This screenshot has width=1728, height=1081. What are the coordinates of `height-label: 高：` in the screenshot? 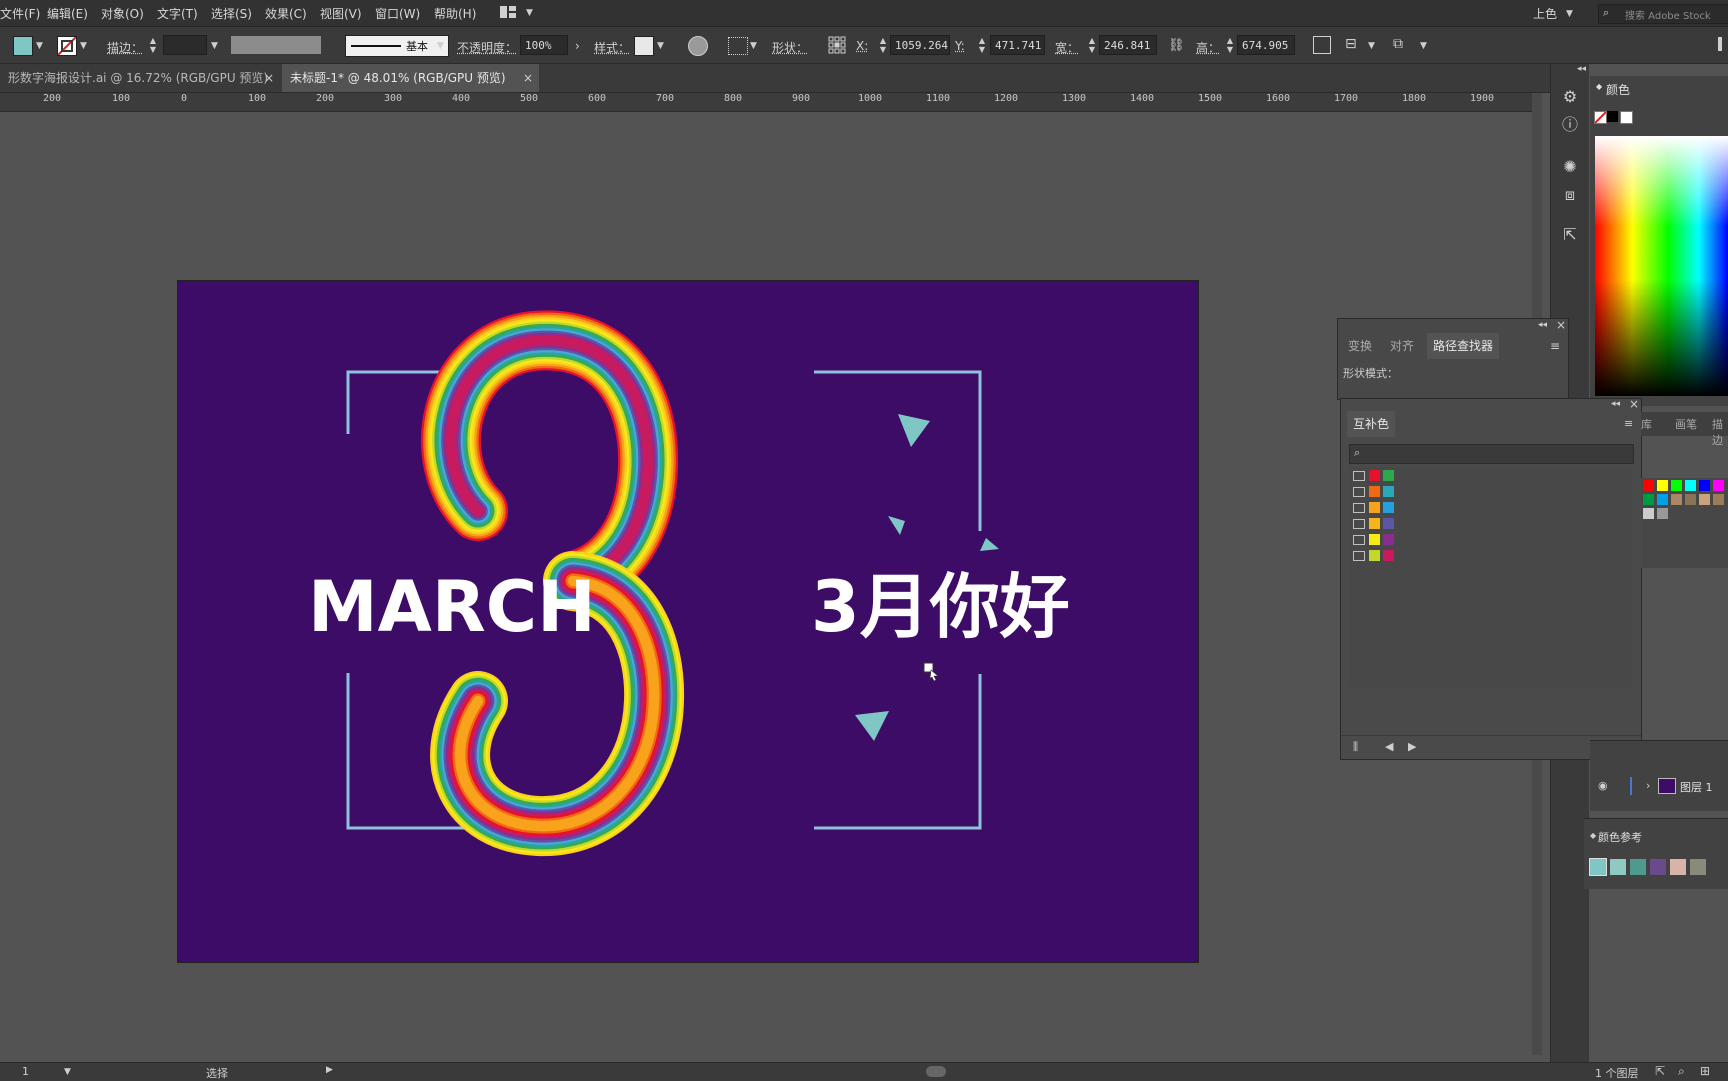 It's located at (1208, 47).